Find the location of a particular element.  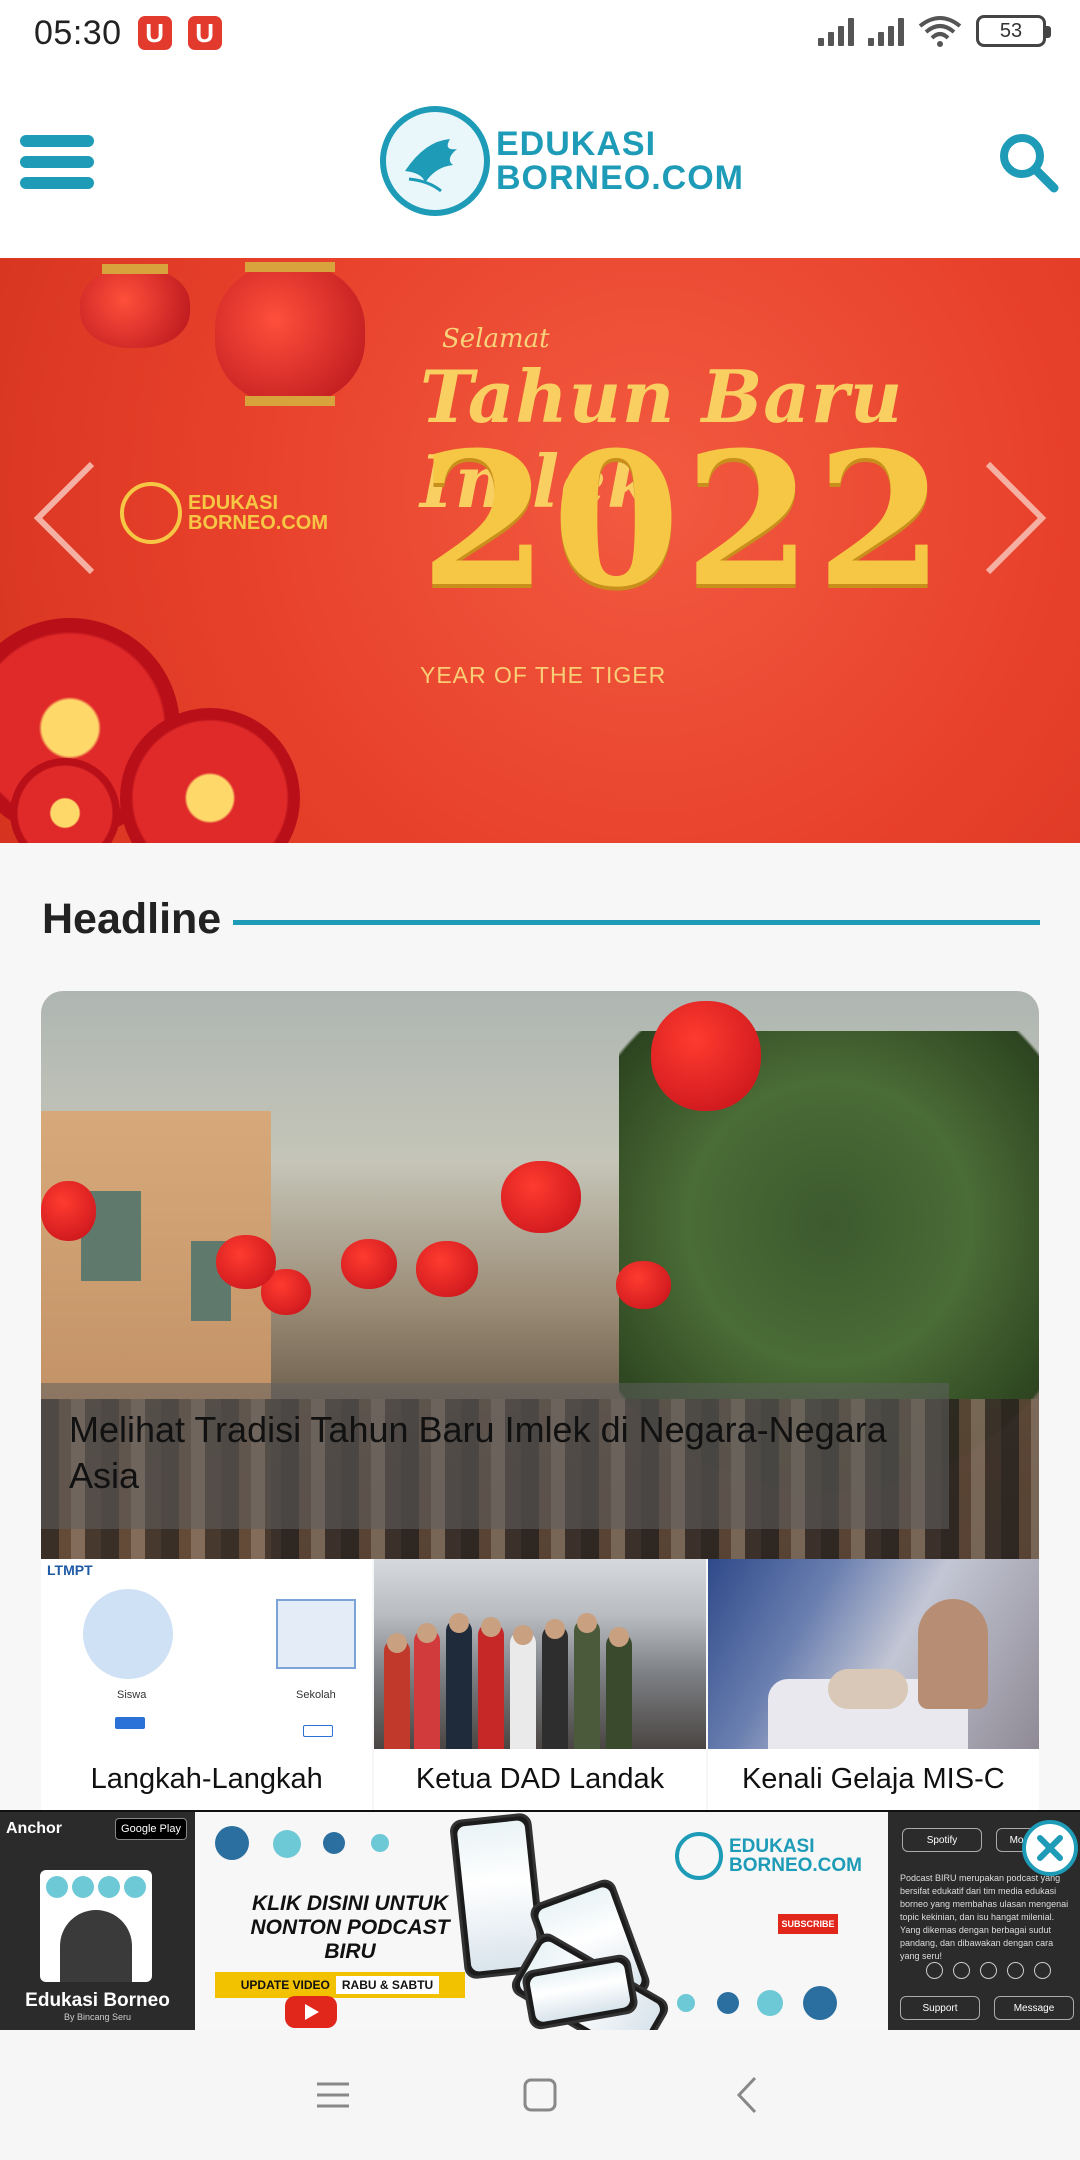

wifi-icon is located at coordinates (940, 31).